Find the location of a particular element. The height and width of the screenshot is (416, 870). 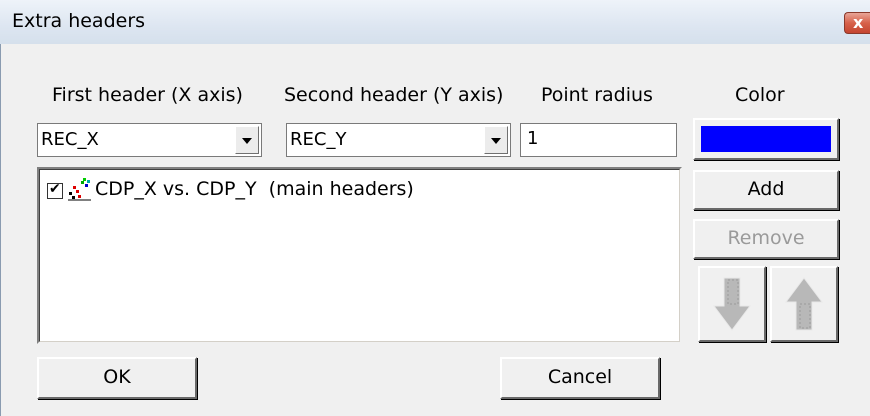

close-button: x is located at coordinates (857, 23).